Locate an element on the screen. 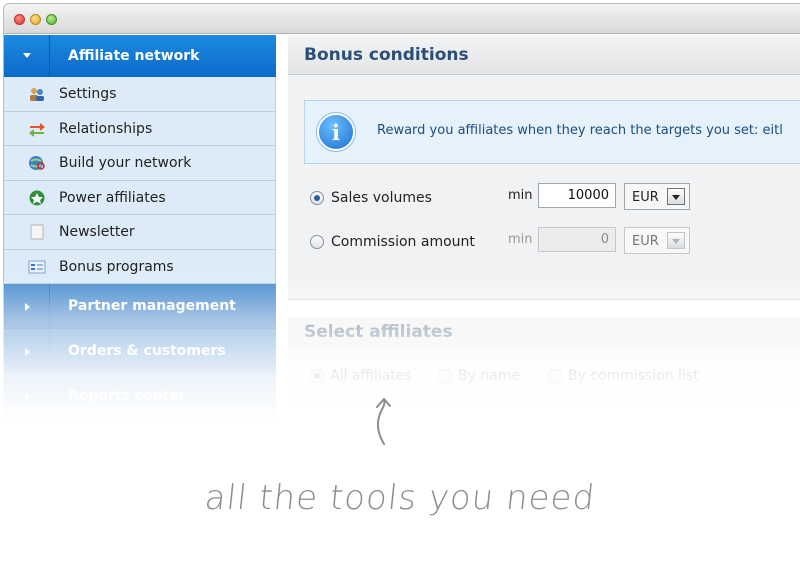 The image size is (800, 585). sidebar-item-label: Bonus programs is located at coordinates (116, 266).